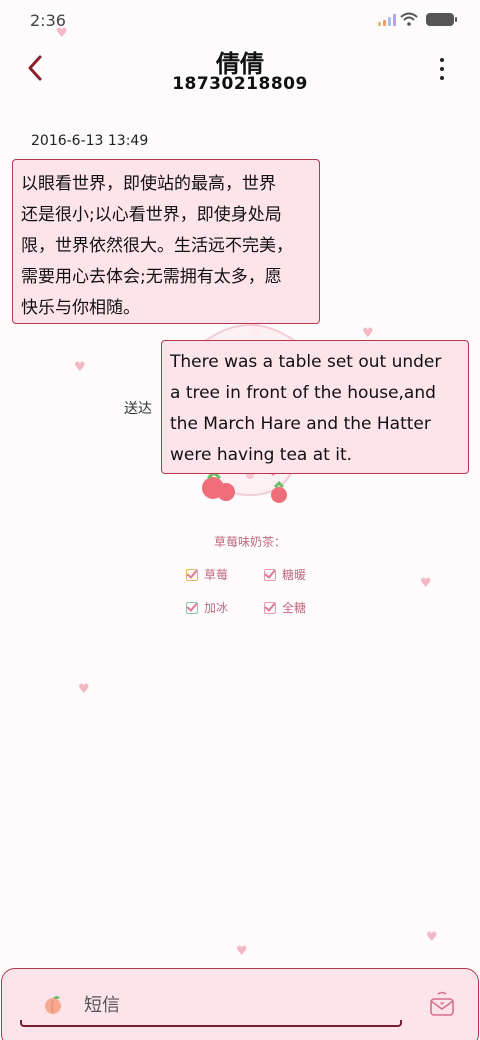 Image resolution: width=480 pixels, height=1040 pixels. What do you see at coordinates (207, 574) in the screenshot?
I see `wallpaper-option: 草莓` at bounding box center [207, 574].